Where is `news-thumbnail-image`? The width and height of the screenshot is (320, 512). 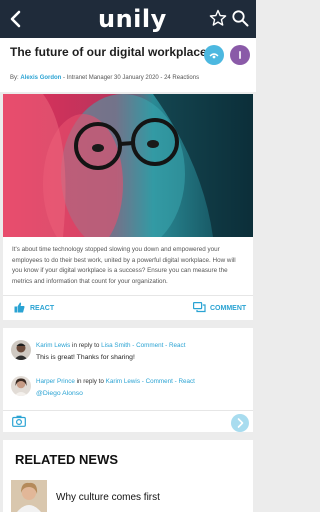
news-thumbnail-image is located at coordinates (29, 496).